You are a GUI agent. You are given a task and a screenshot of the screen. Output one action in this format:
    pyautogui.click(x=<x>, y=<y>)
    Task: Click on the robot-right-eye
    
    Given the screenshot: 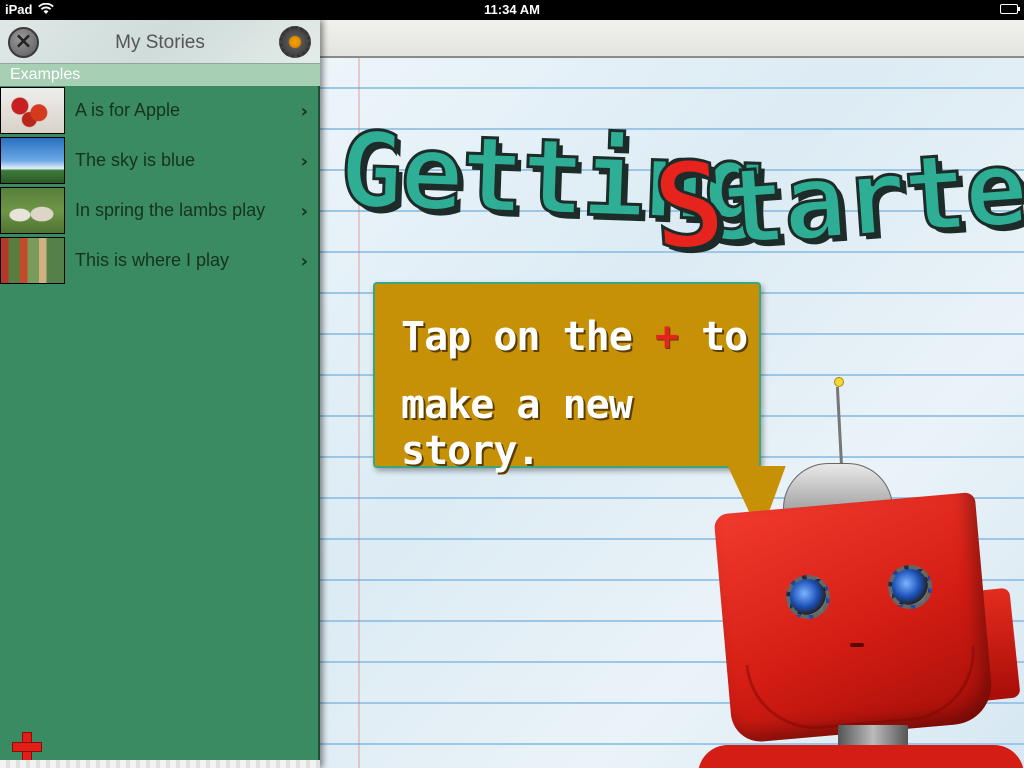 What is the action you would take?
    pyautogui.click(x=910, y=587)
    